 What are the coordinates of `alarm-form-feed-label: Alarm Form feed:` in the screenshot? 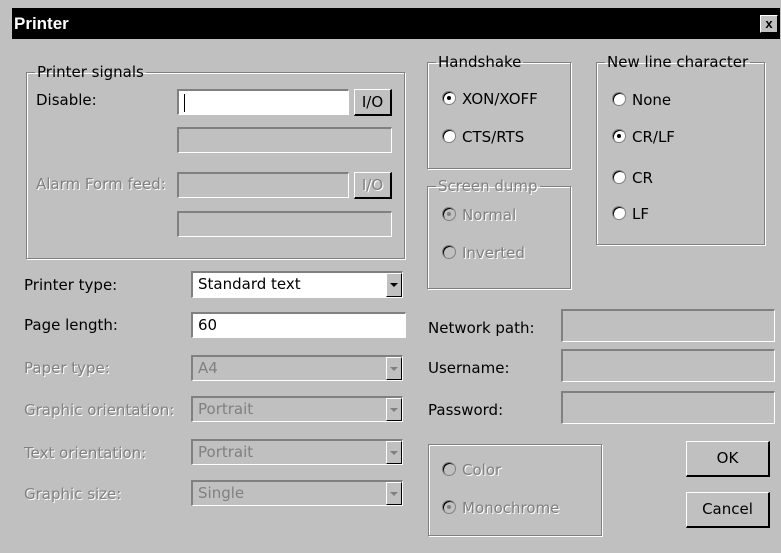 It's located at (101, 184).